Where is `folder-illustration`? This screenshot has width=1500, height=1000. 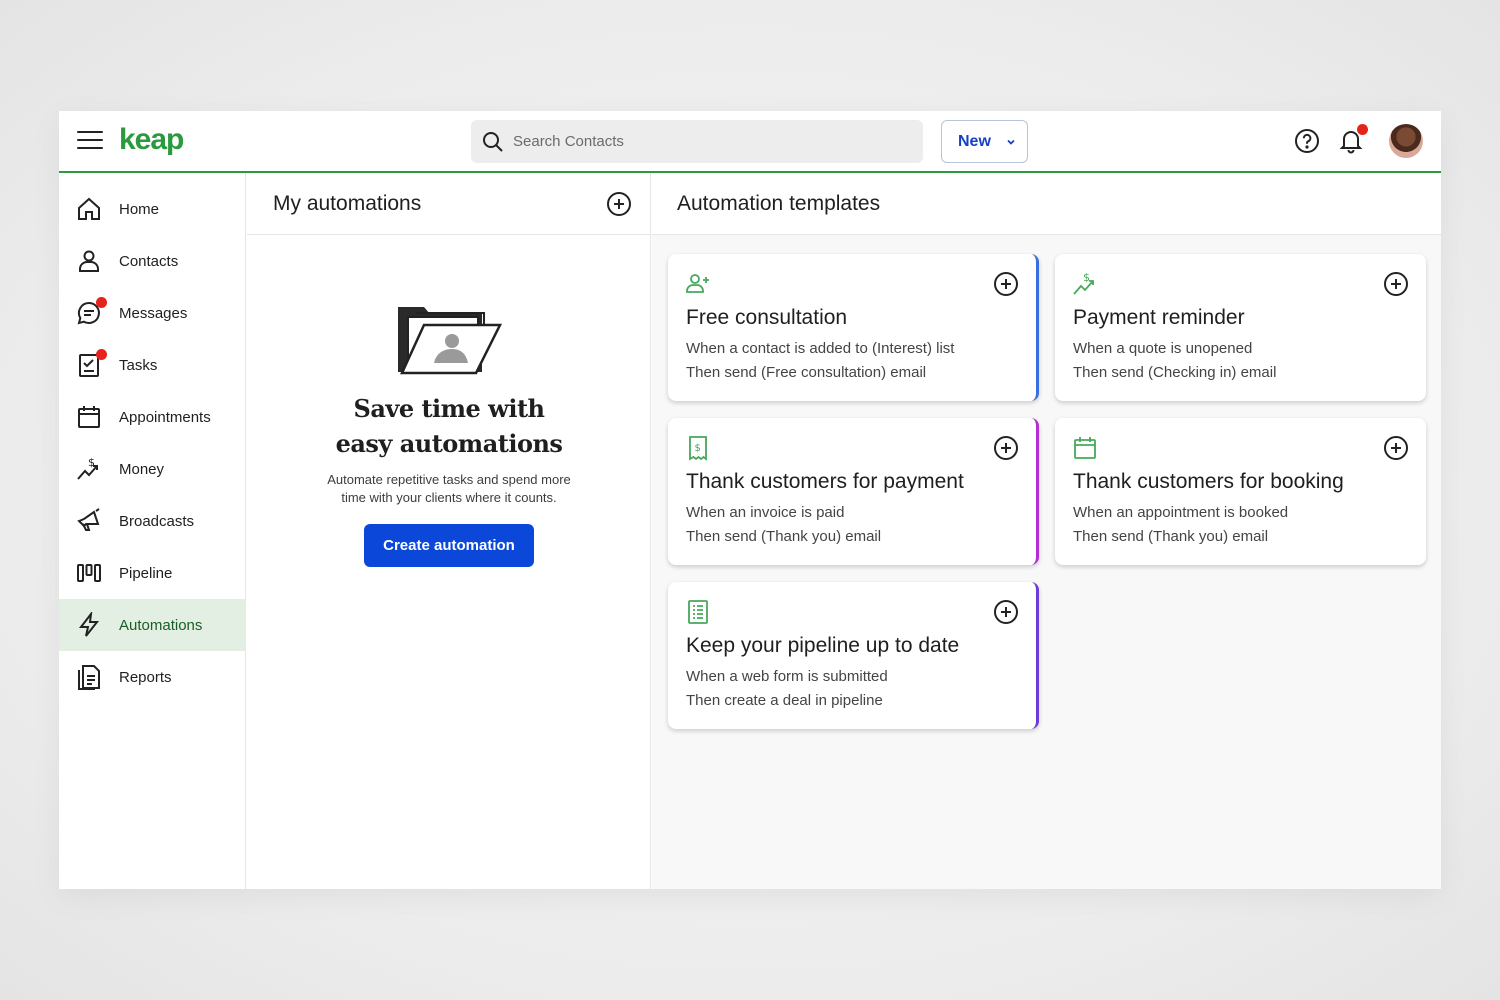
folder-illustration is located at coordinates (450, 341).